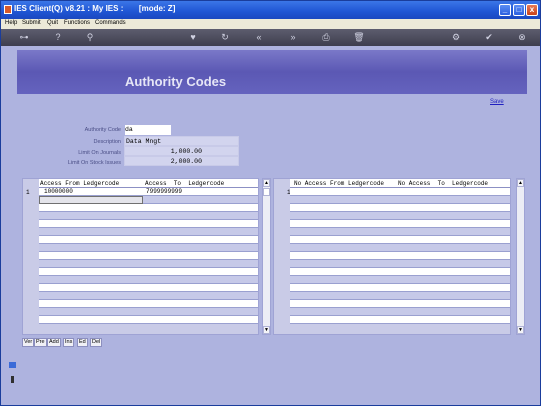  Describe the element at coordinates (24, 37) in the screenshot. I see `key-icon: ⊶` at that location.